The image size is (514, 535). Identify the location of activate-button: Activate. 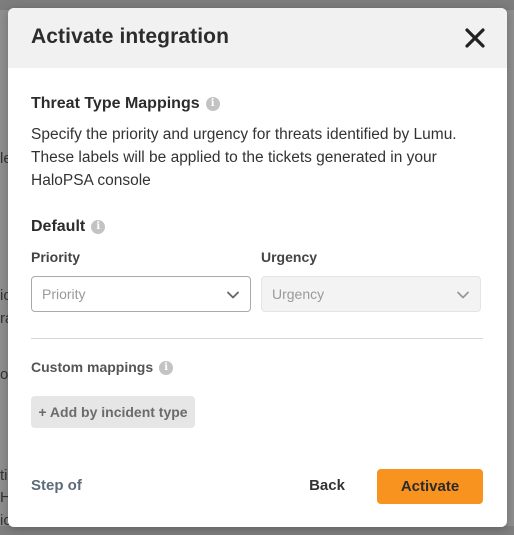
(430, 486).